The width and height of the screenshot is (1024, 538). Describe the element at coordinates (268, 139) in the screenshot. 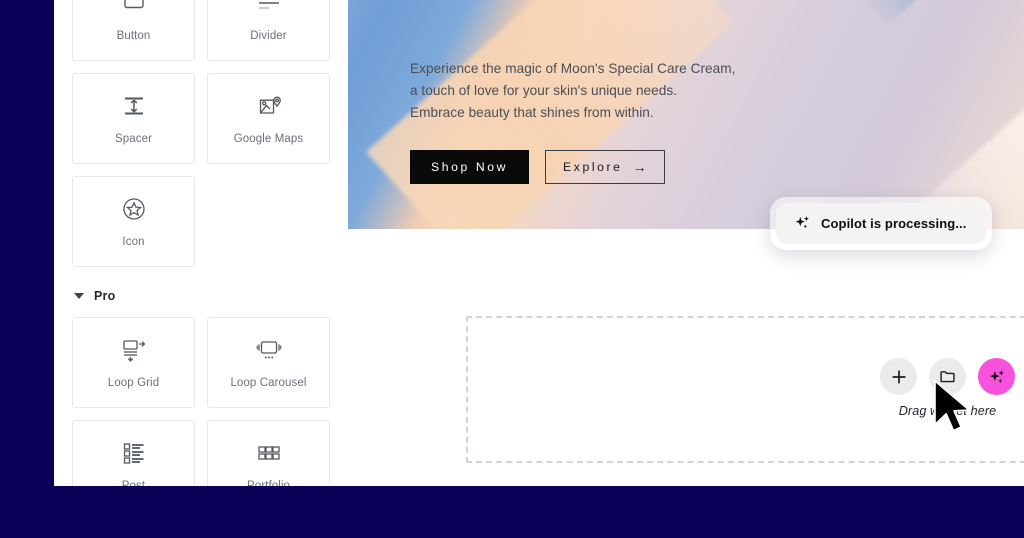

I see `widget-label: Google Maps` at that location.